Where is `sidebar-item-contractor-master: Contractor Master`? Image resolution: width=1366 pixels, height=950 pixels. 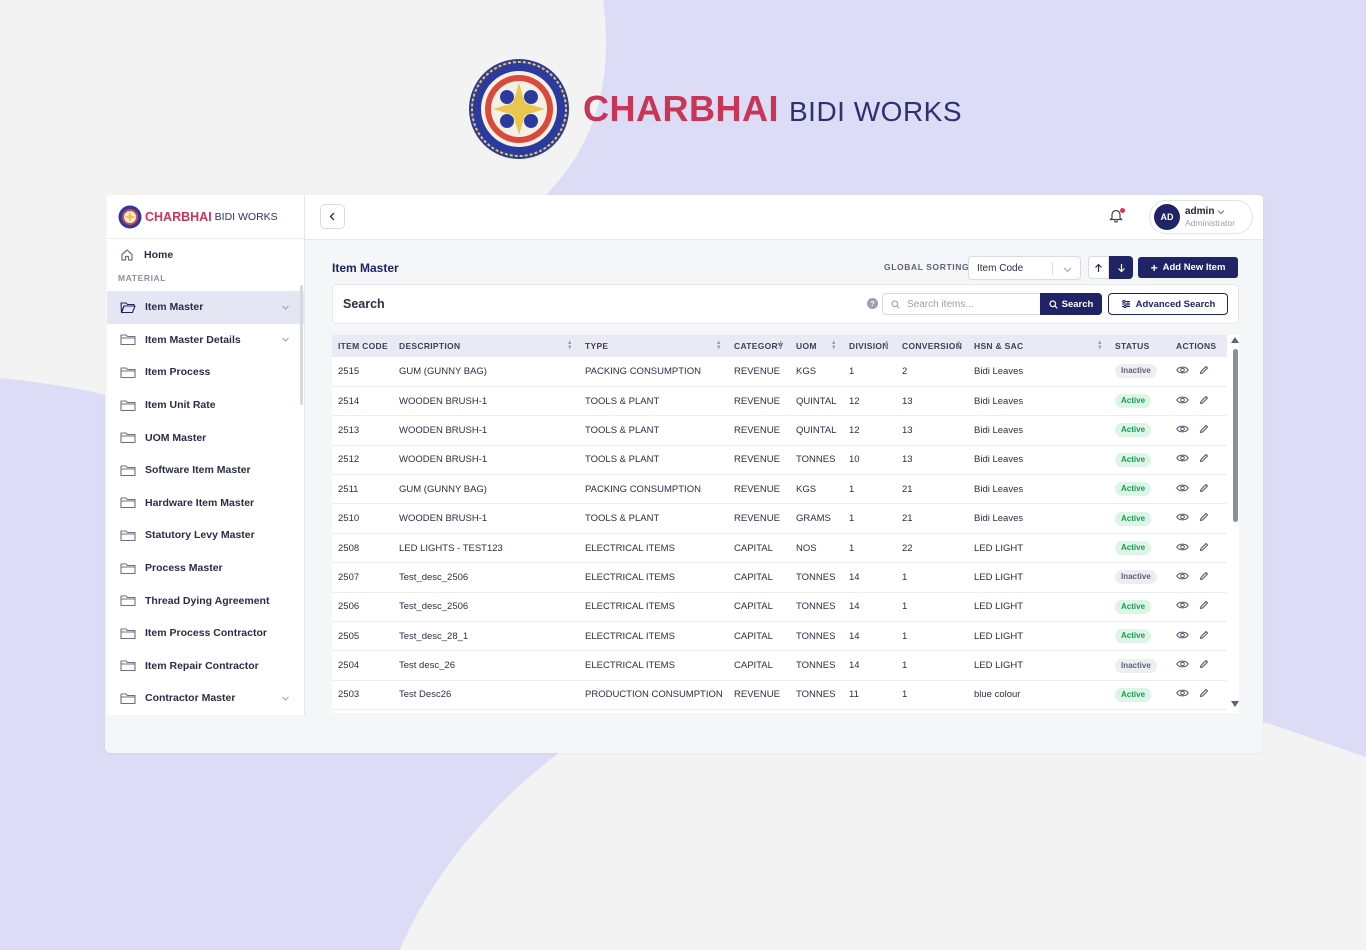 sidebar-item-contractor-master: Contractor Master is located at coordinates (205, 698).